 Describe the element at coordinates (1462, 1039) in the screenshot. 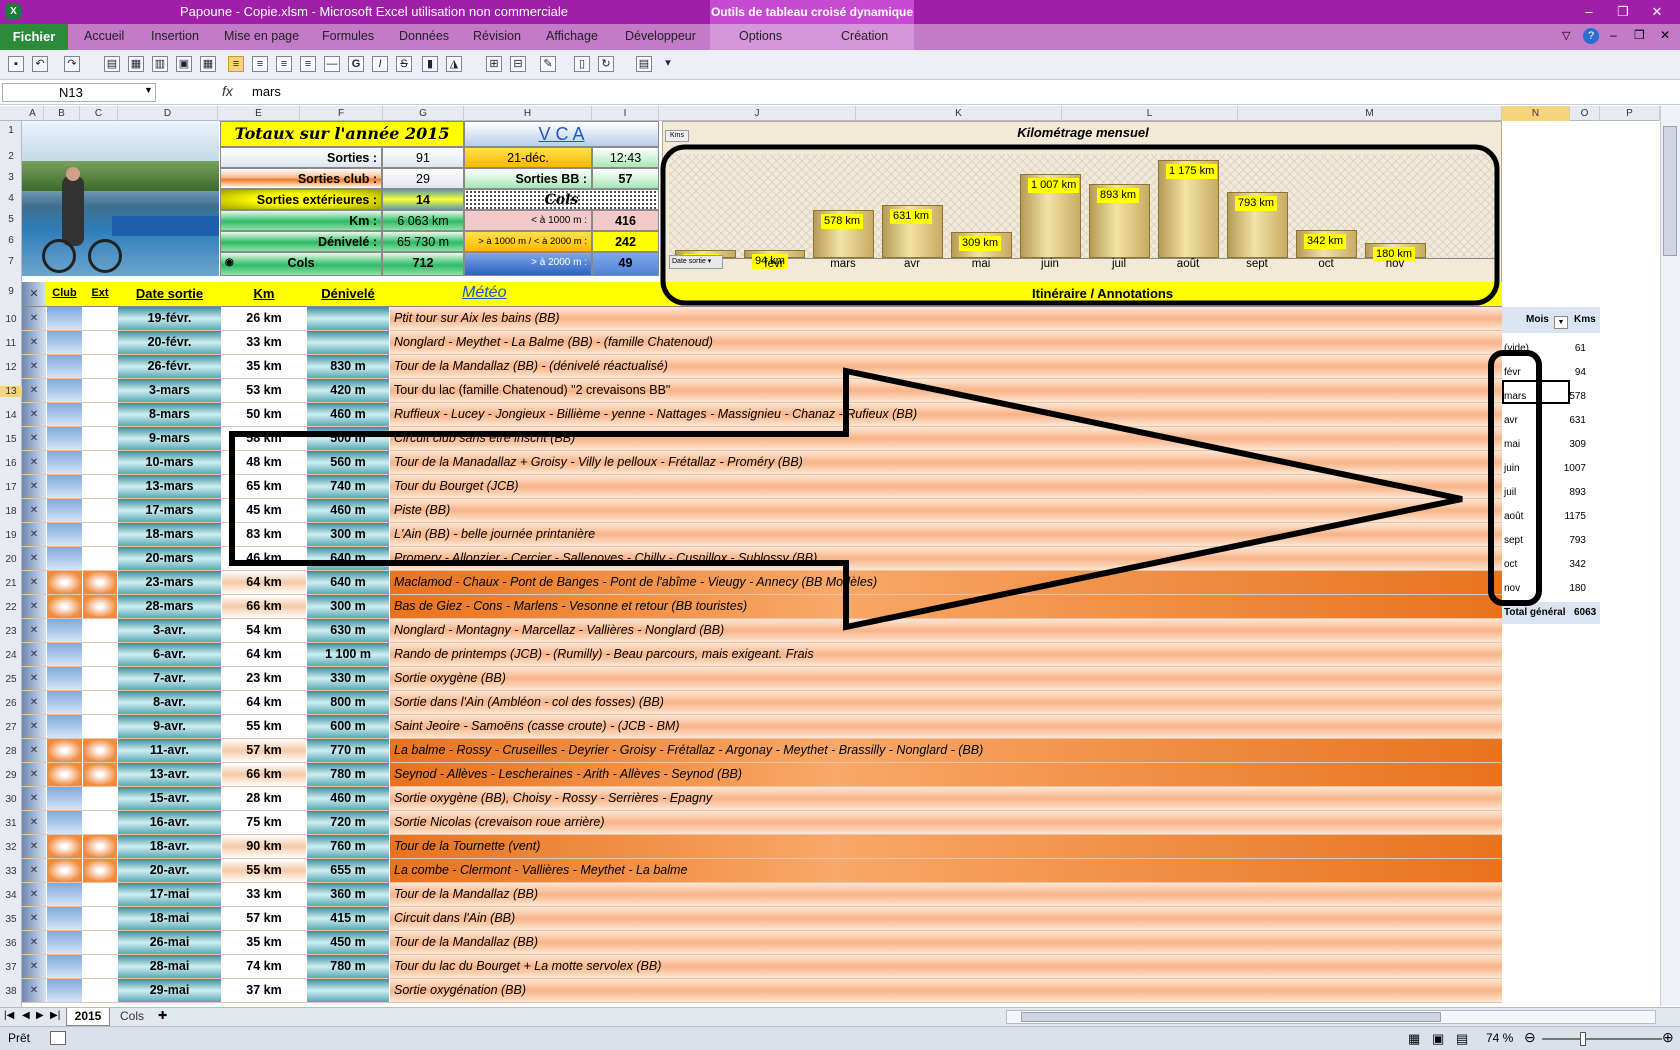

I see `page-break-view-icon: ▤` at that location.